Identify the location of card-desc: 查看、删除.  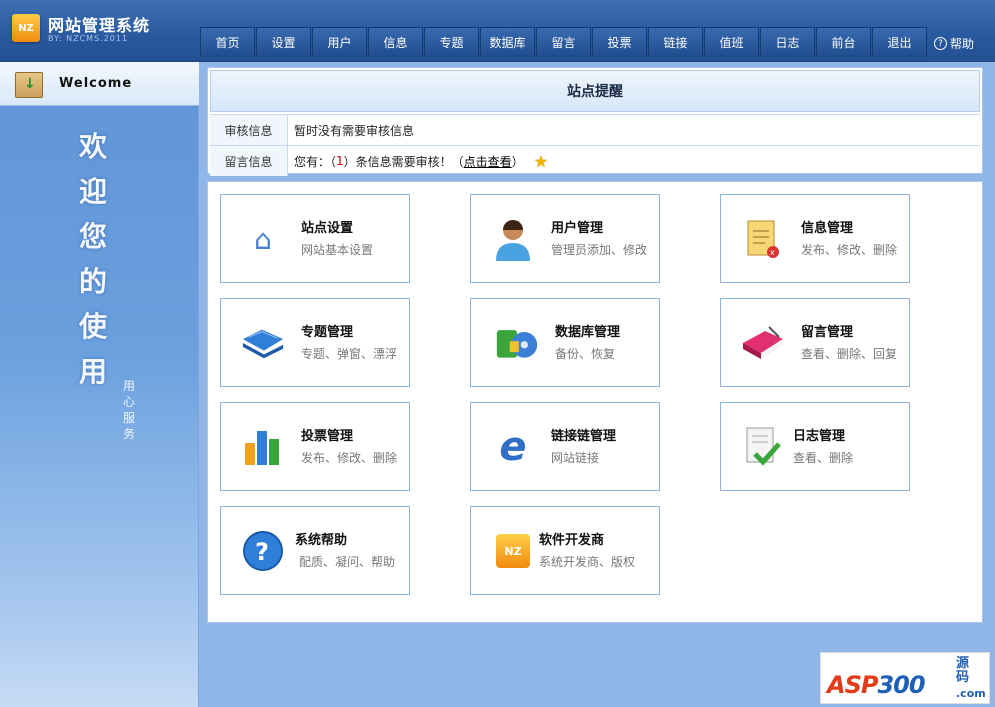
(823, 458).